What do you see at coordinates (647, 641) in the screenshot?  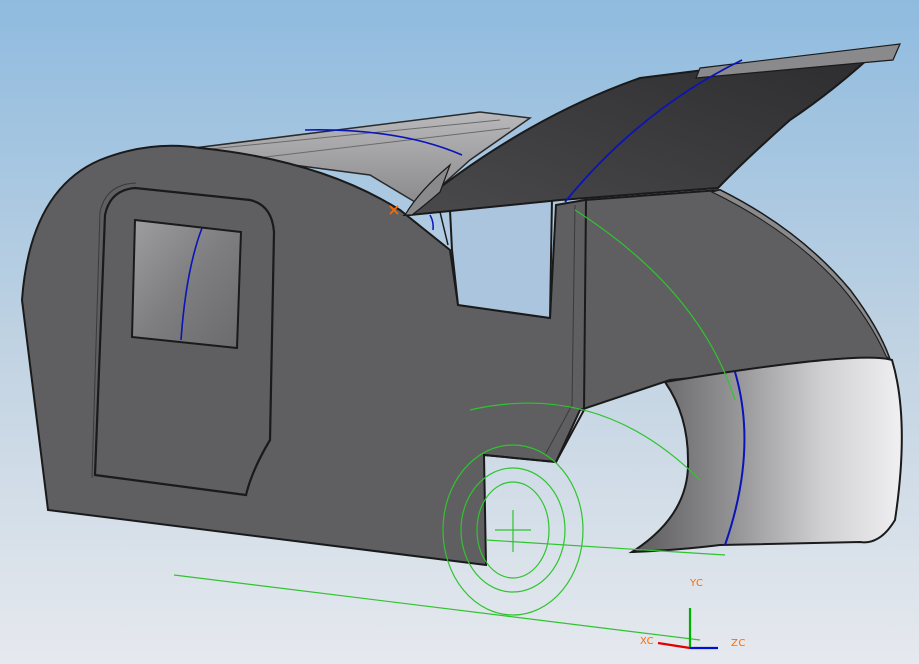 I see `triad-xc-label: XC` at bounding box center [647, 641].